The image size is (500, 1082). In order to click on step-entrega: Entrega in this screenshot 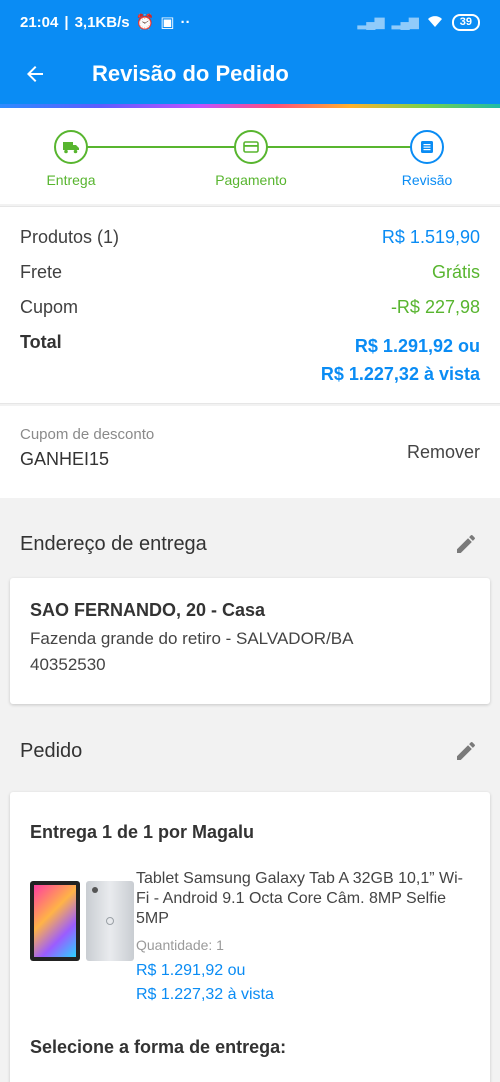, I will do `click(71, 159)`.